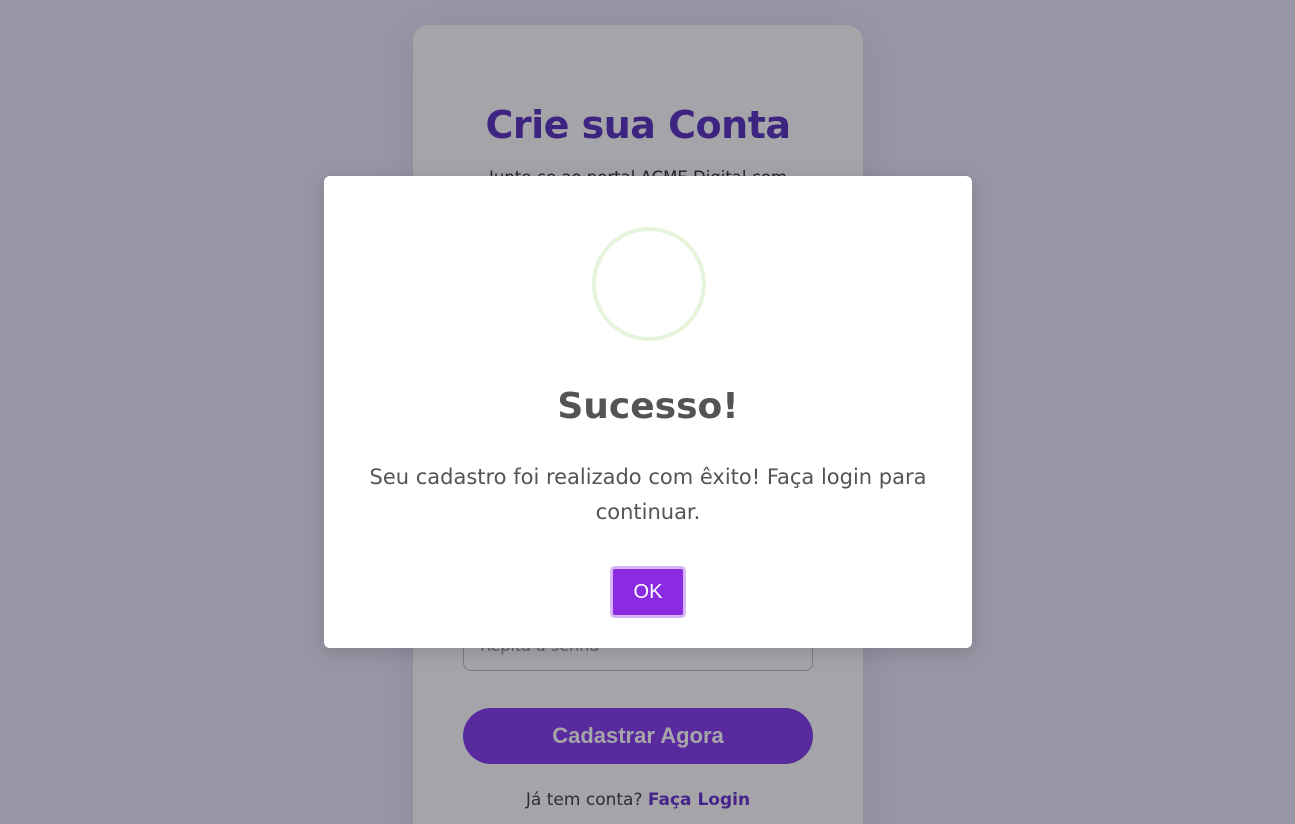 The width and height of the screenshot is (1295, 824). What do you see at coordinates (648, 406) in the screenshot?
I see `modal-title: Sucesso!` at bounding box center [648, 406].